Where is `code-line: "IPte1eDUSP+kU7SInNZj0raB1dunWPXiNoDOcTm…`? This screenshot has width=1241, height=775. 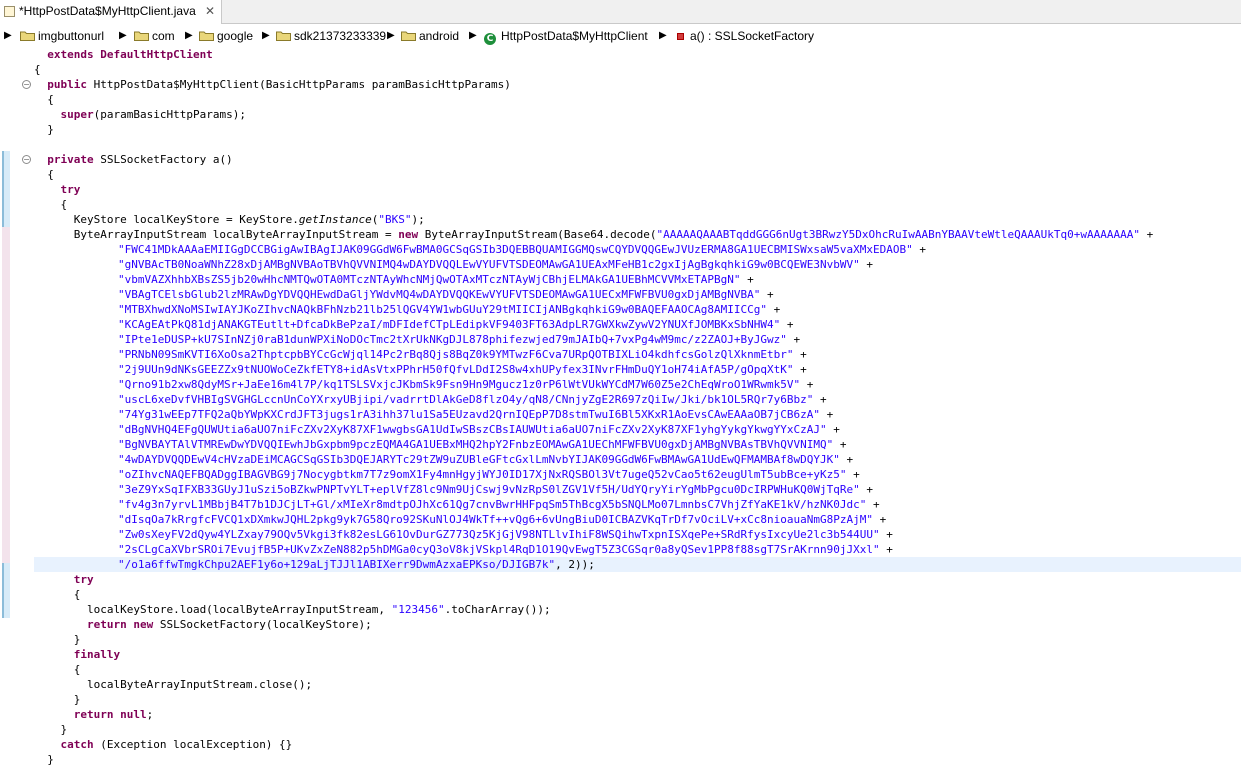 code-line: "IPte1eDUSP+kU7SInNZj0raB1dunWPXiNoDOcTm… is located at coordinates (459, 339).